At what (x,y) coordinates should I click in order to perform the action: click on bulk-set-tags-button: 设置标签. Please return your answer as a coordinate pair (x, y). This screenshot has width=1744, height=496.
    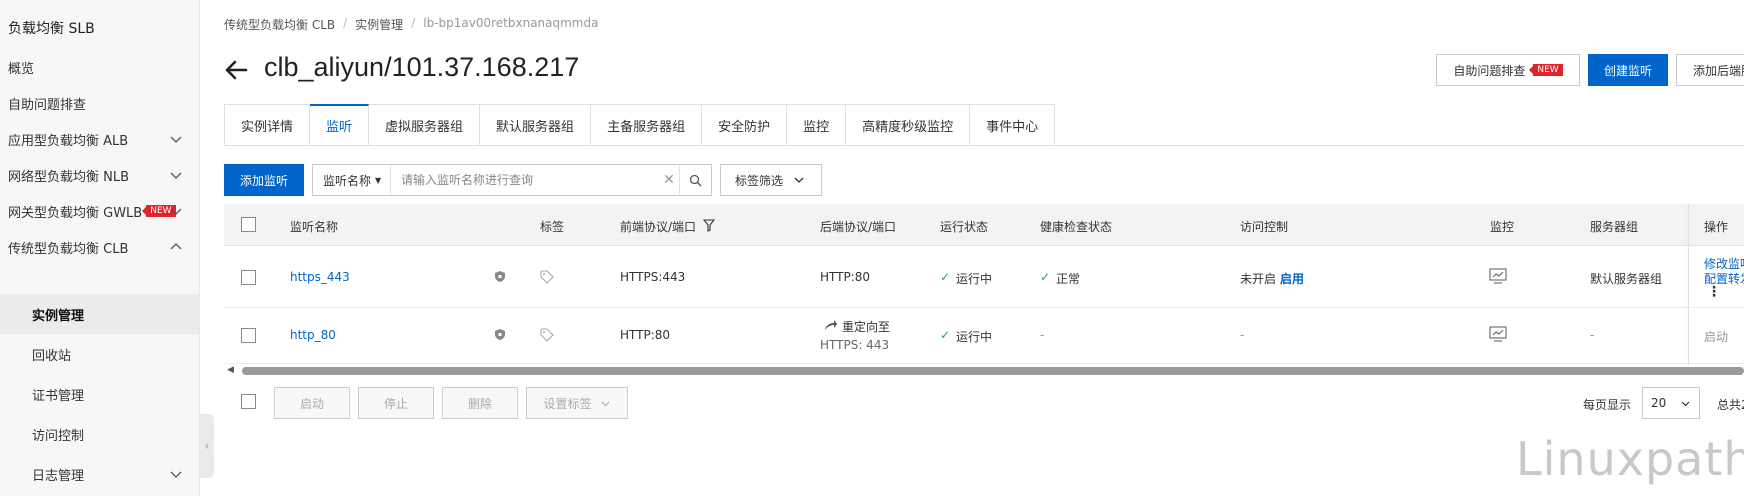
    Looking at the image, I should click on (577, 403).